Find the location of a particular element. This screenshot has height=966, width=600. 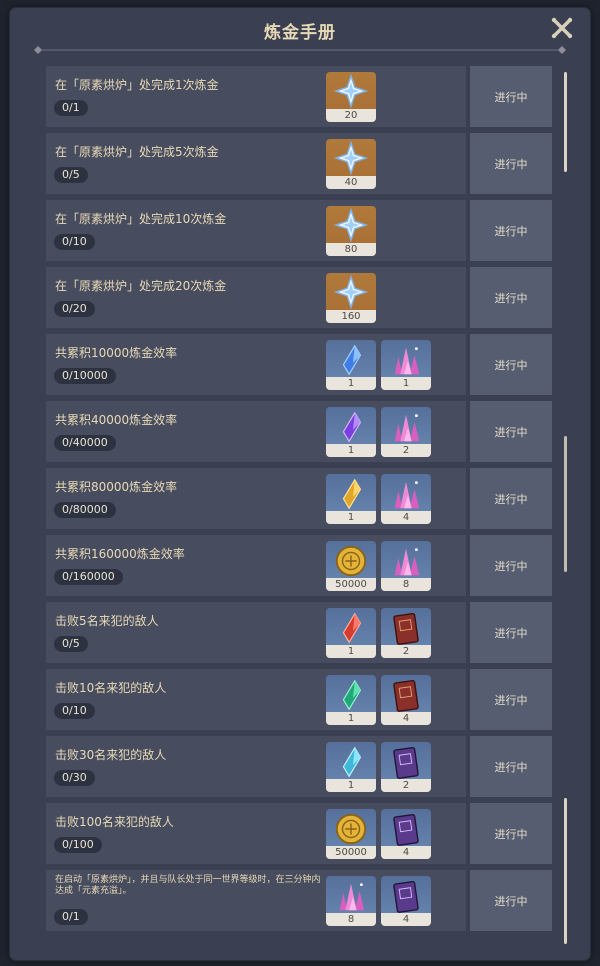

progress-badge: 0/80000 is located at coordinates (85, 510).